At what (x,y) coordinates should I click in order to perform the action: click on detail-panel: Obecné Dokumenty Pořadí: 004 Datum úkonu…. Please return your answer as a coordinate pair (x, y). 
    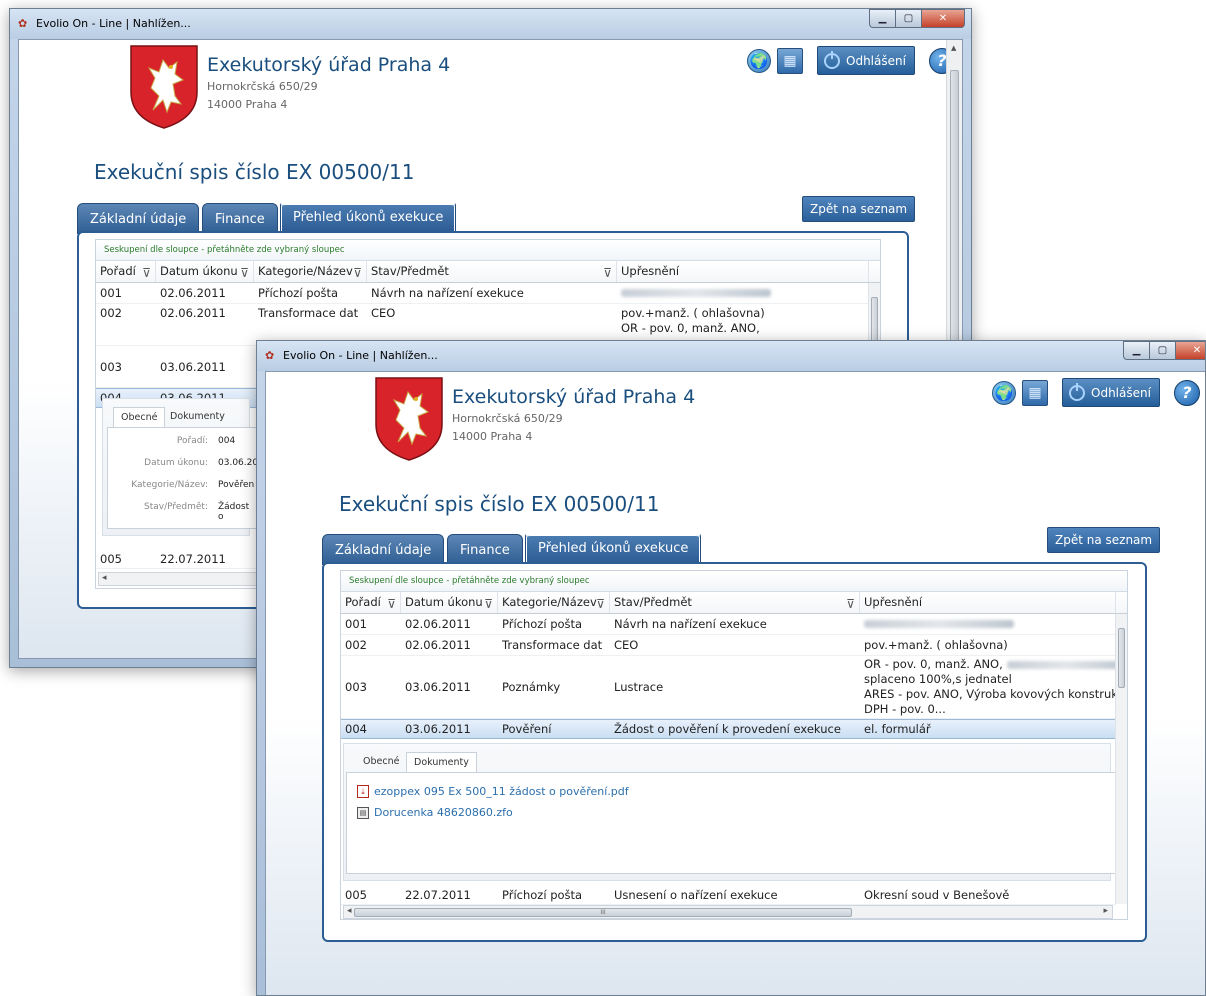
    Looking at the image, I should click on (180, 467).